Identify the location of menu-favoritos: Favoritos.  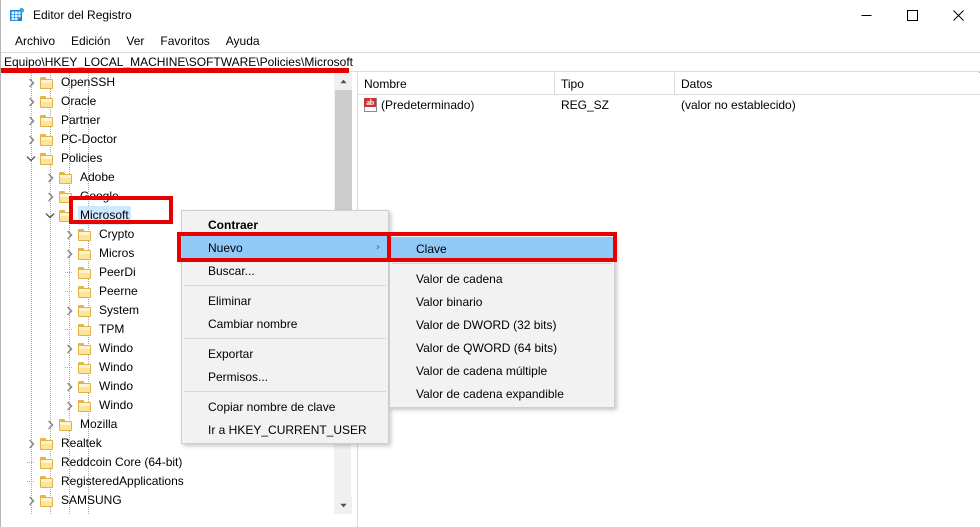
(184, 41).